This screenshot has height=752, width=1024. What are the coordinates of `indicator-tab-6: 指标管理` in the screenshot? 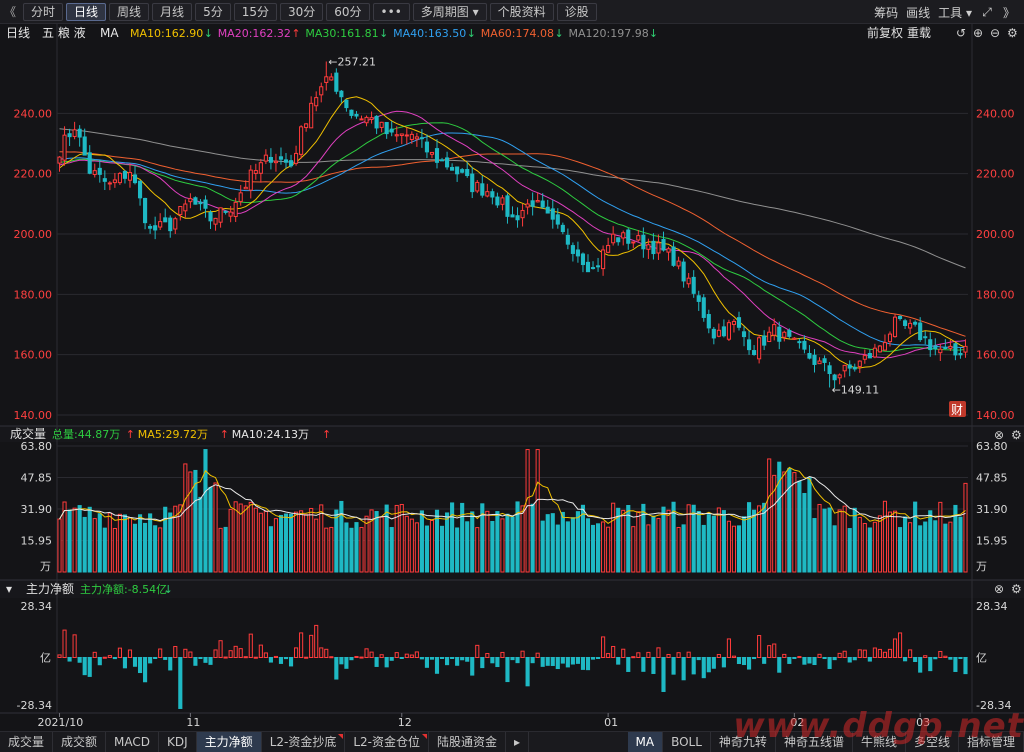 It's located at (991, 742).